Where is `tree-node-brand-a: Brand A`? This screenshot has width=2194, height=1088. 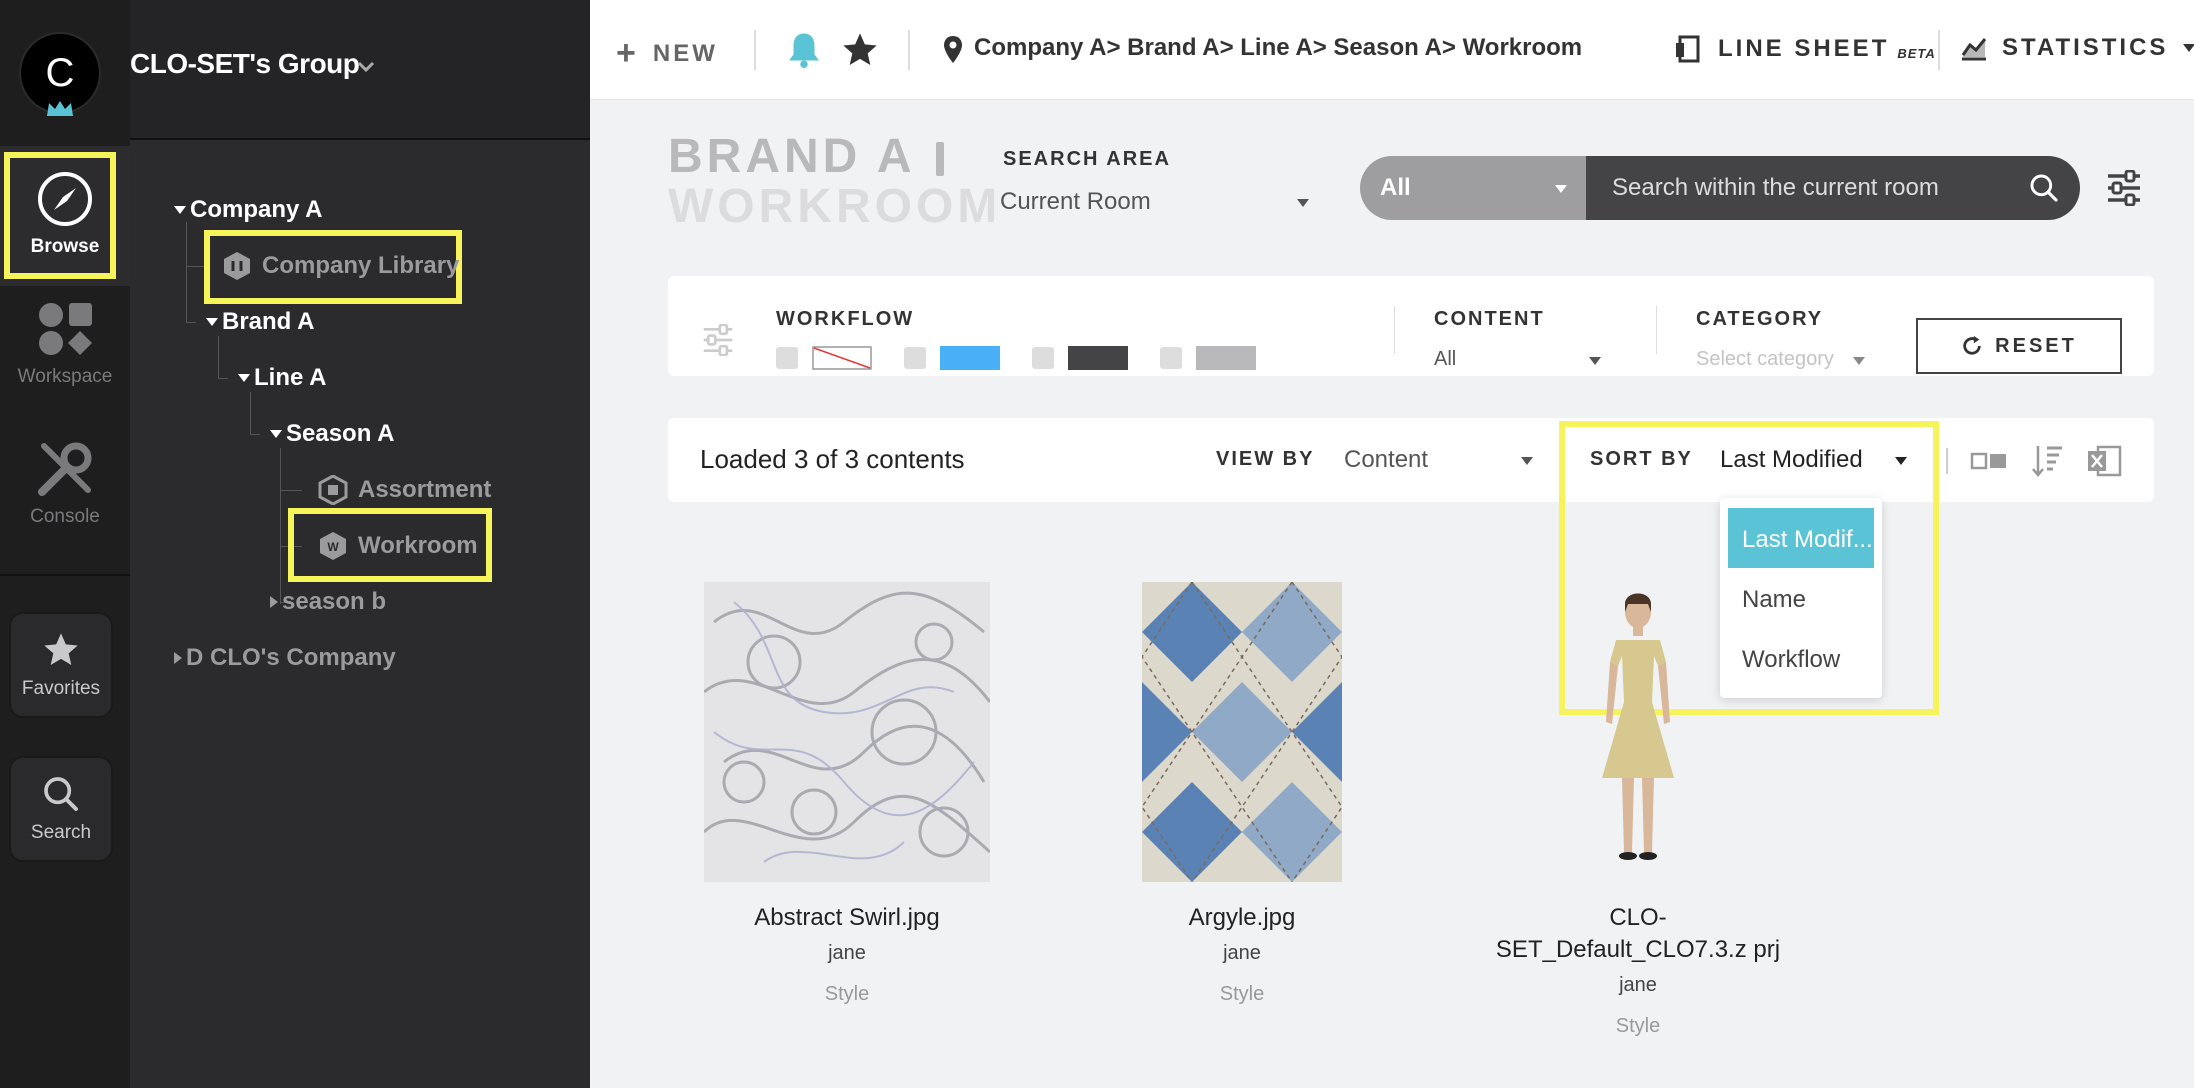
tree-node-brand-a: Brand A is located at coordinates (260, 322).